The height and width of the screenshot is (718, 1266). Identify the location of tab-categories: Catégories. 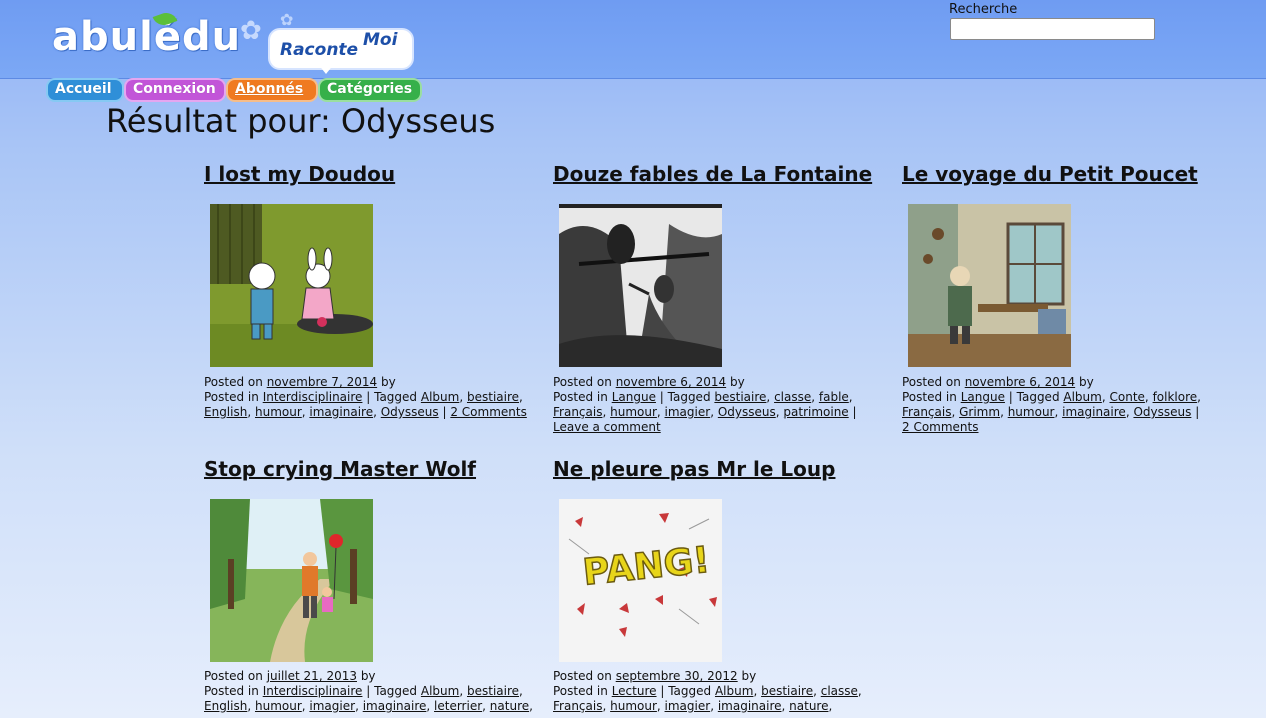
(370, 90).